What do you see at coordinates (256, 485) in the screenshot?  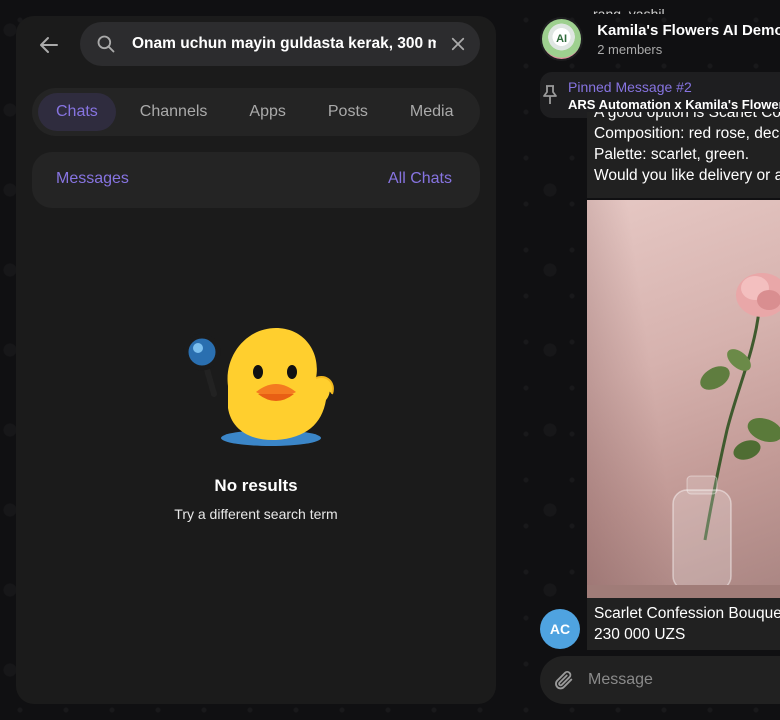 I see `empty-state-title: No results` at bounding box center [256, 485].